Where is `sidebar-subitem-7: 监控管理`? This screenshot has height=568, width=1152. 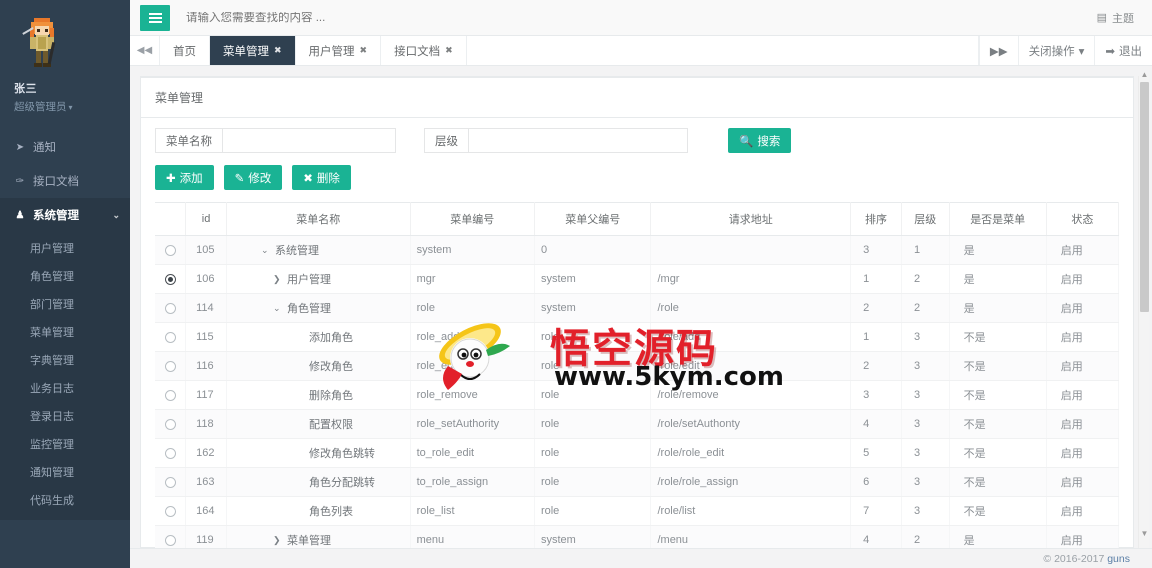 sidebar-subitem-7: 监控管理 is located at coordinates (65, 444).